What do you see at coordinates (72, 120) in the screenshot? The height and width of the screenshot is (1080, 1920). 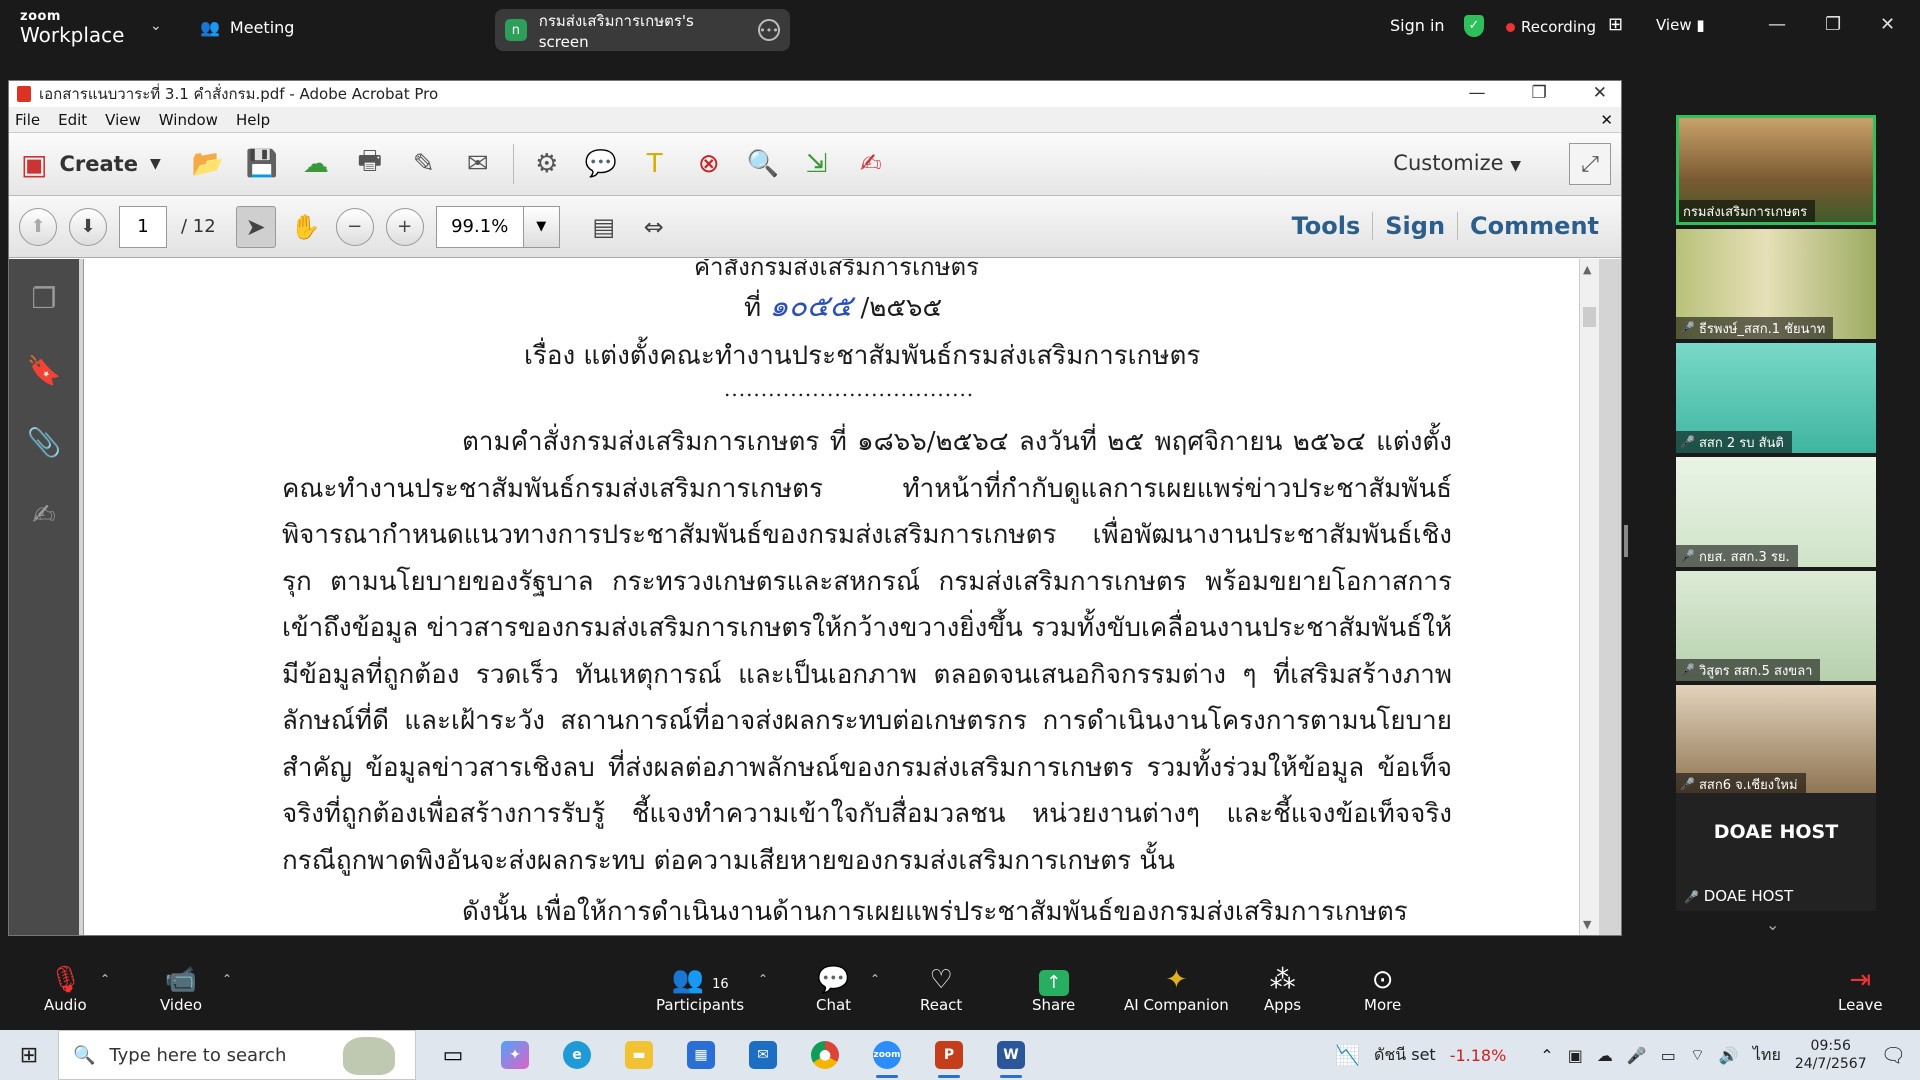 I see `menu-edit: Edit` at bounding box center [72, 120].